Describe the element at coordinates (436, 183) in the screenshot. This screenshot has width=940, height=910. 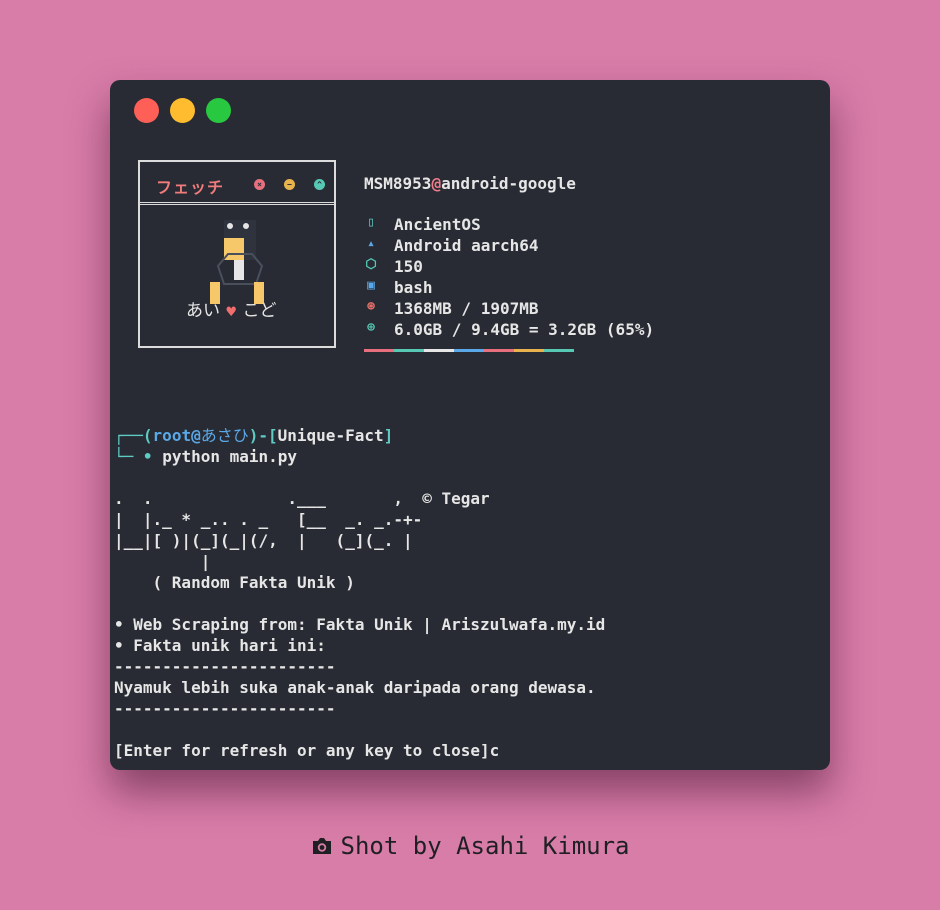
I see `host-at: @` at that location.